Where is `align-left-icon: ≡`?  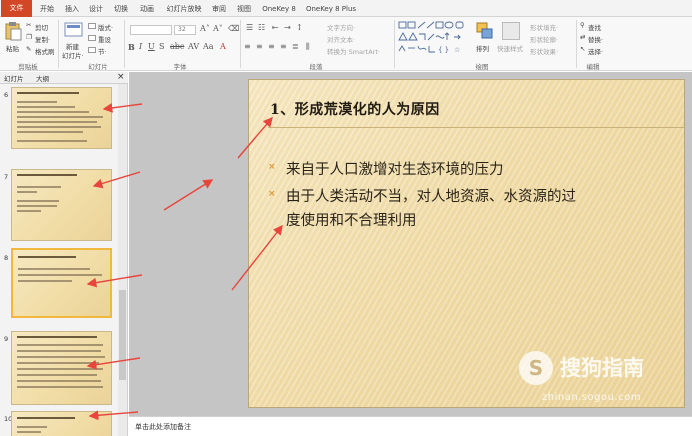 align-left-icon: ≡ is located at coordinates (247, 46).